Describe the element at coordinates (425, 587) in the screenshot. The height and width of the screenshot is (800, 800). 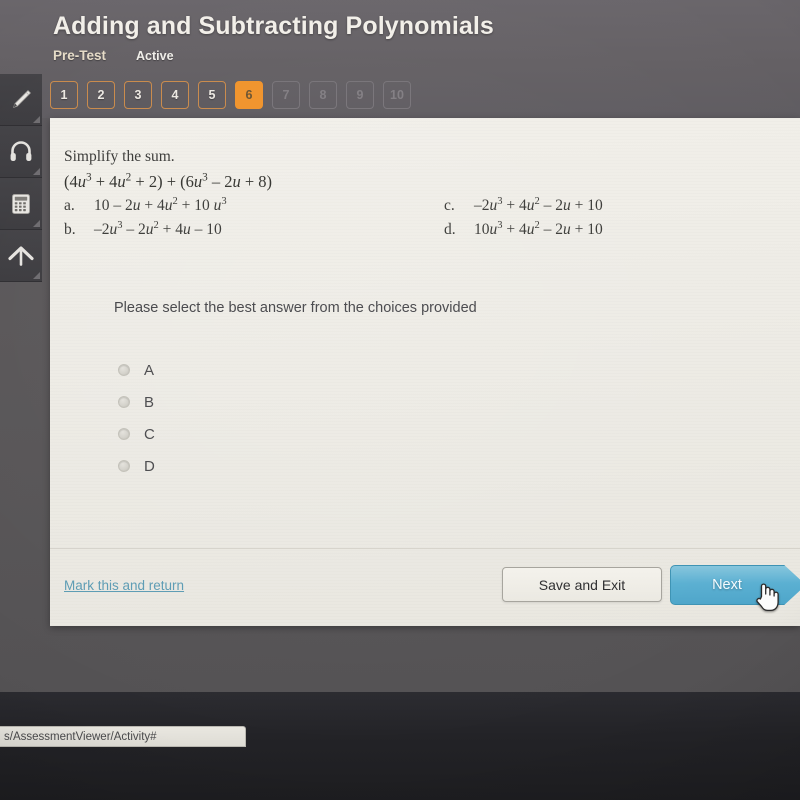
I see `panel-footer: Mark this and return Save and Exit Next` at that location.